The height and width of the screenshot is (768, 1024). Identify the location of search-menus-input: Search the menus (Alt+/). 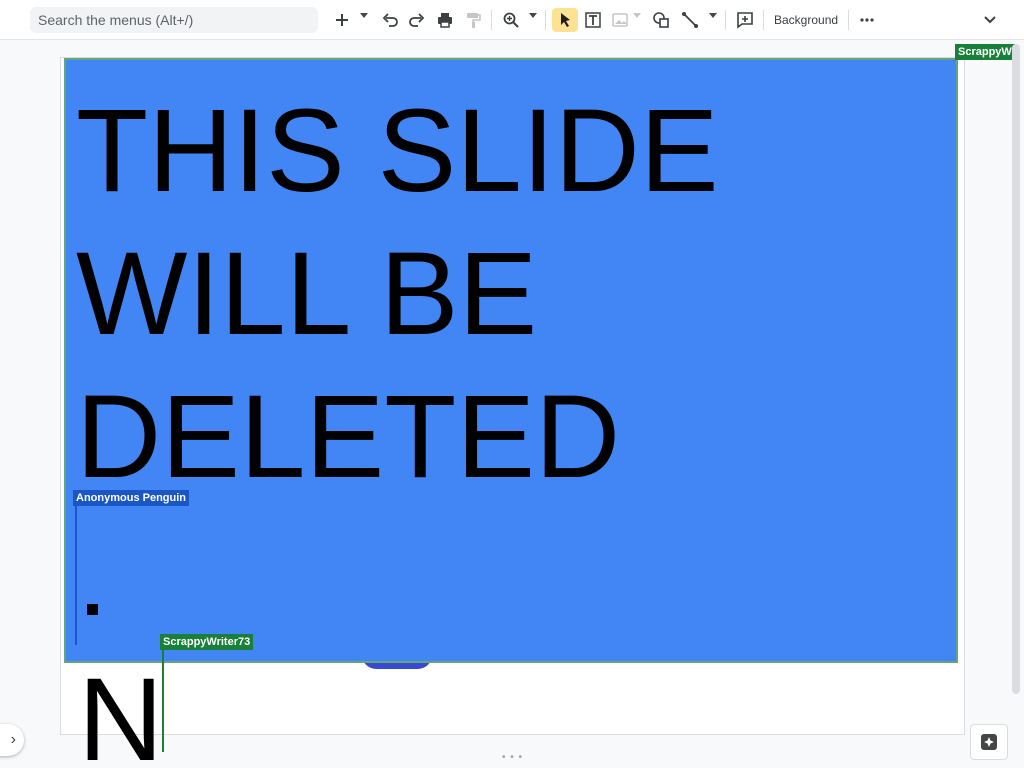
(174, 20).